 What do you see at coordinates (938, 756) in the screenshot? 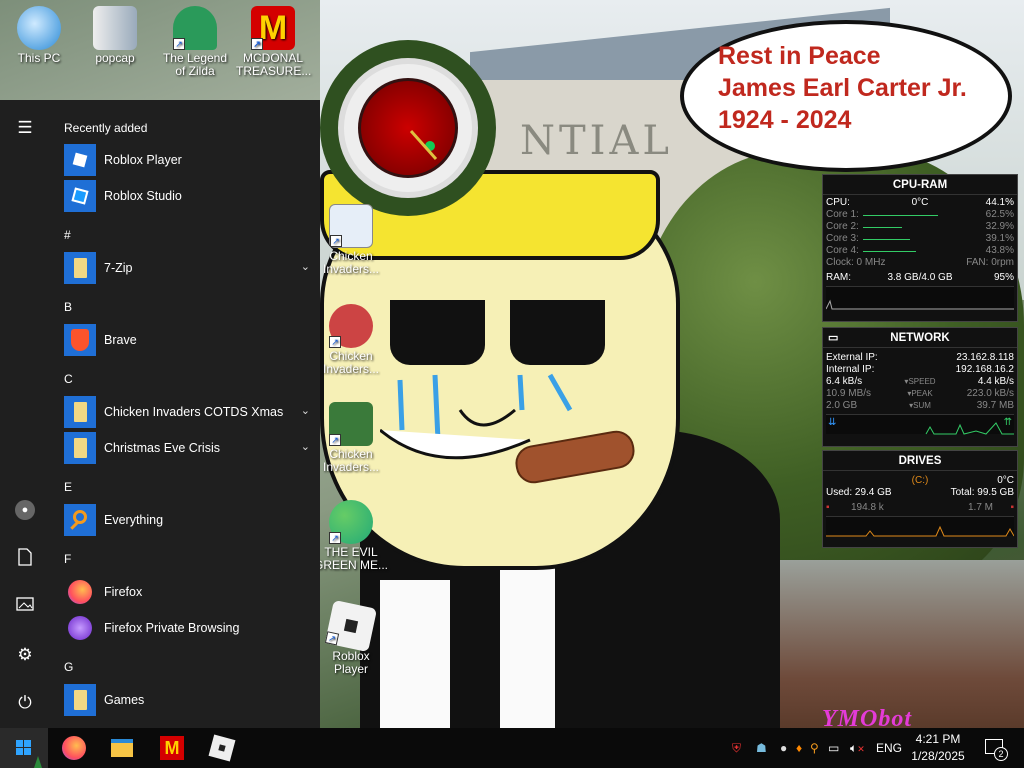
I see `clock-date: 1/28/2025` at bounding box center [938, 756].